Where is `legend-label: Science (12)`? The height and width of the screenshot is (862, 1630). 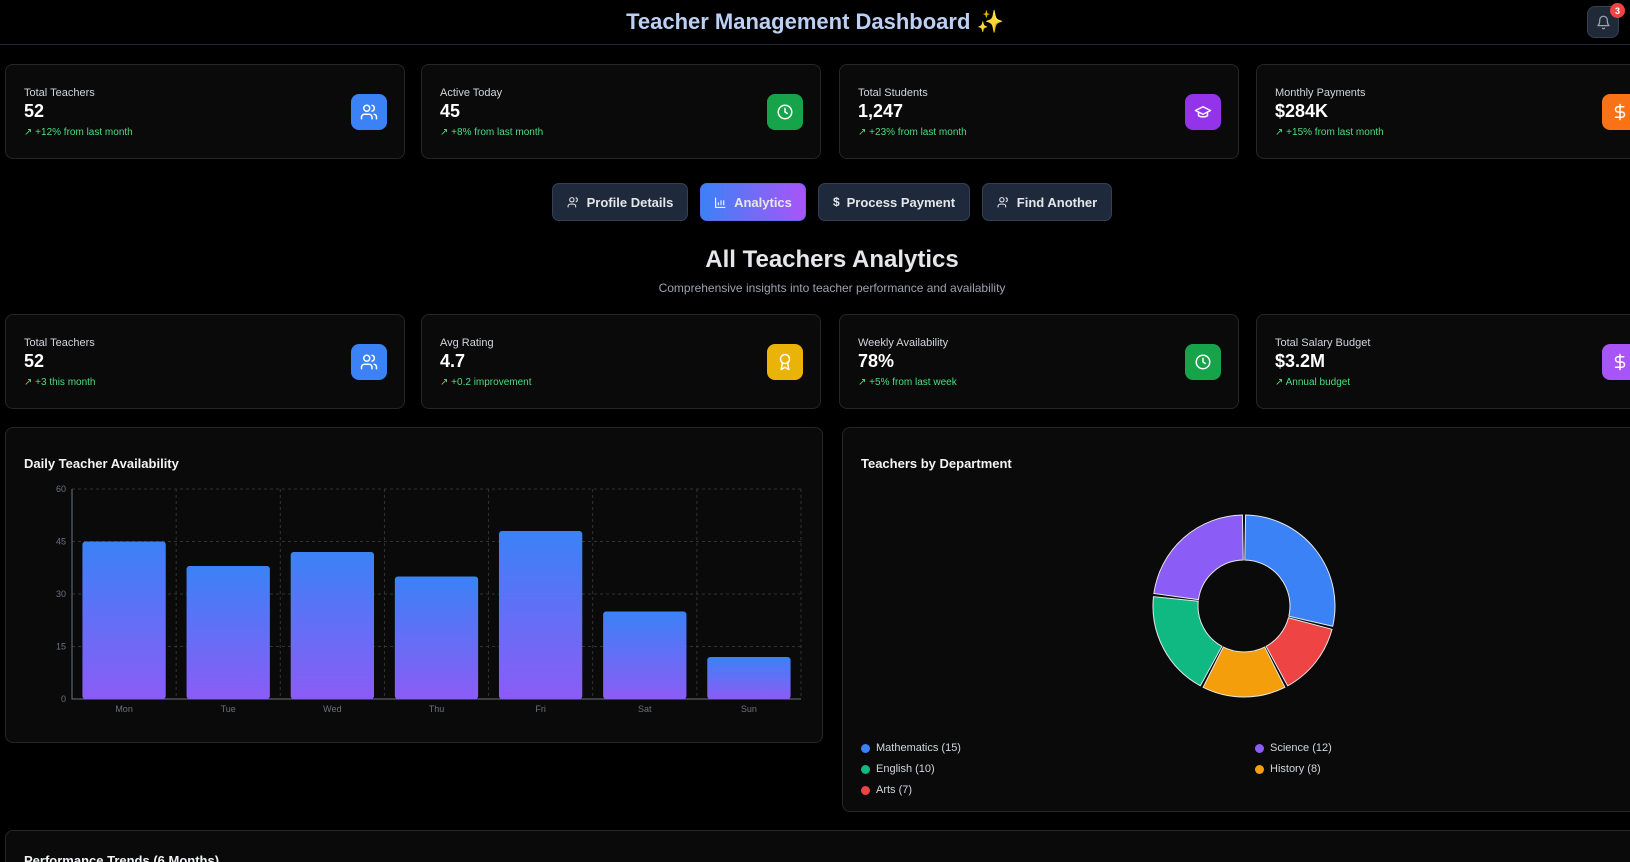
legend-label: Science (12) is located at coordinates (1301, 748).